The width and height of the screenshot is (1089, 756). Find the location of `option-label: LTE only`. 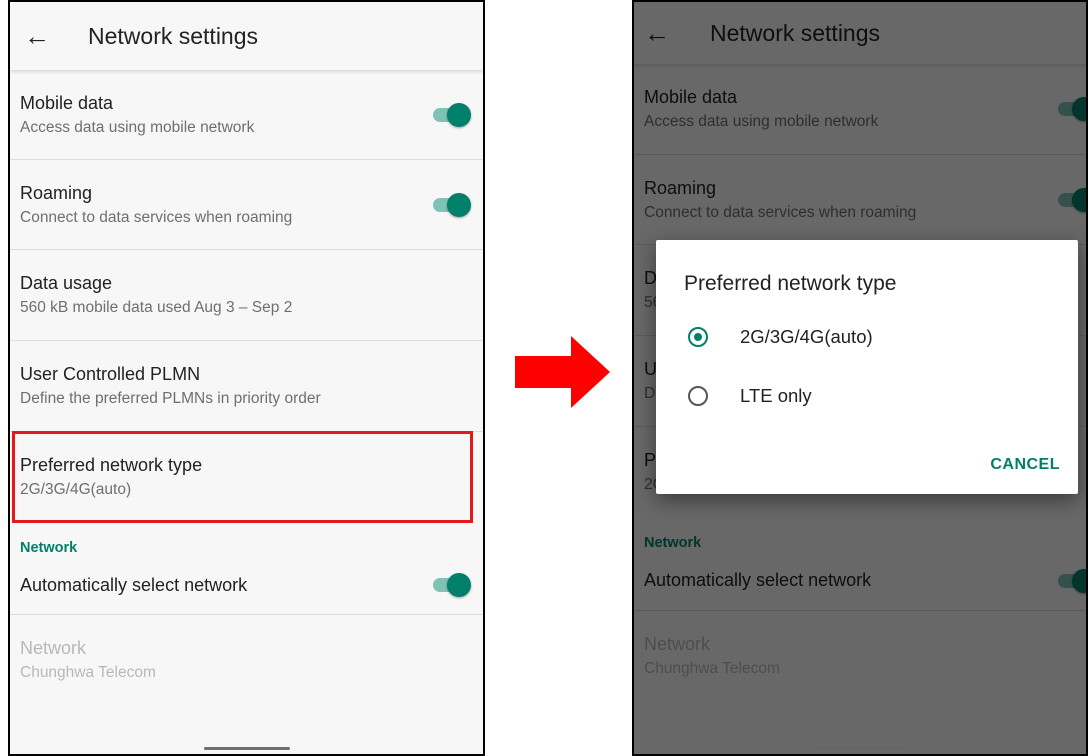

option-label: LTE only is located at coordinates (776, 395).